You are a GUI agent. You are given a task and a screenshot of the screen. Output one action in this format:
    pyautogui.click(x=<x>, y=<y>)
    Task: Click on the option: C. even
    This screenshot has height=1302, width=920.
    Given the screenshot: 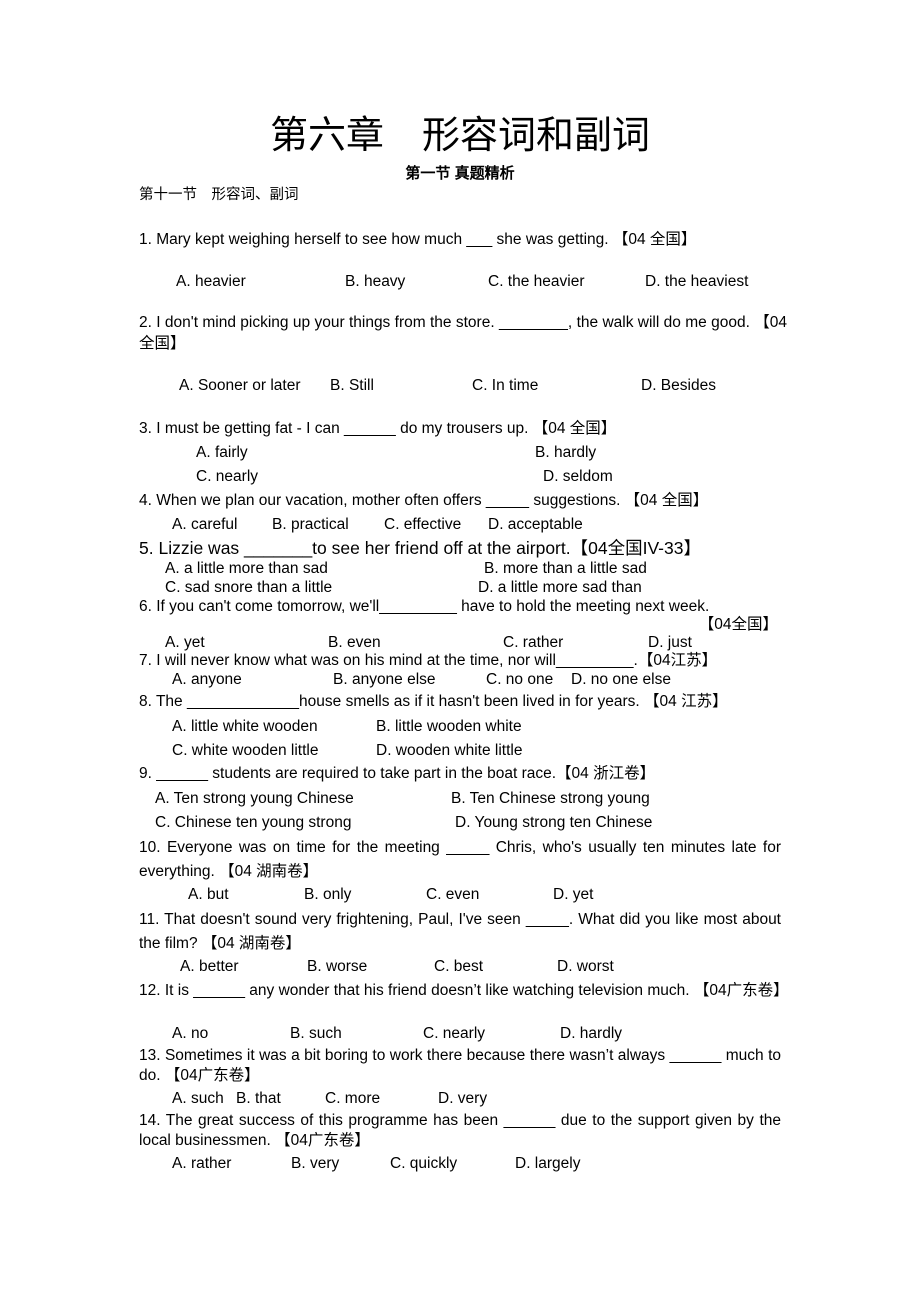 What is the action you would take?
    pyautogui.click(x=453, y=894)
    